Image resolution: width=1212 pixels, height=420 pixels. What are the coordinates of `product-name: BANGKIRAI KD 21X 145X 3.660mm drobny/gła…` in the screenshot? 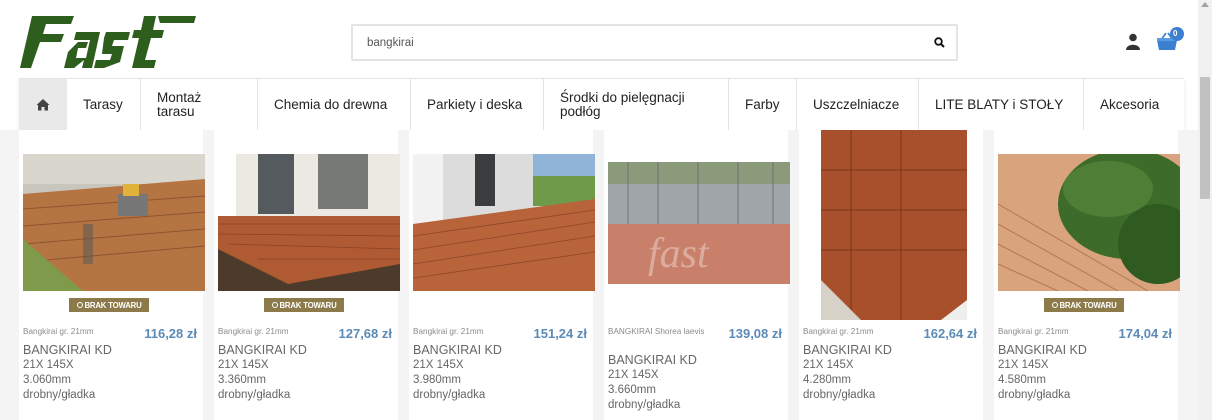 It's located at (668, 383).